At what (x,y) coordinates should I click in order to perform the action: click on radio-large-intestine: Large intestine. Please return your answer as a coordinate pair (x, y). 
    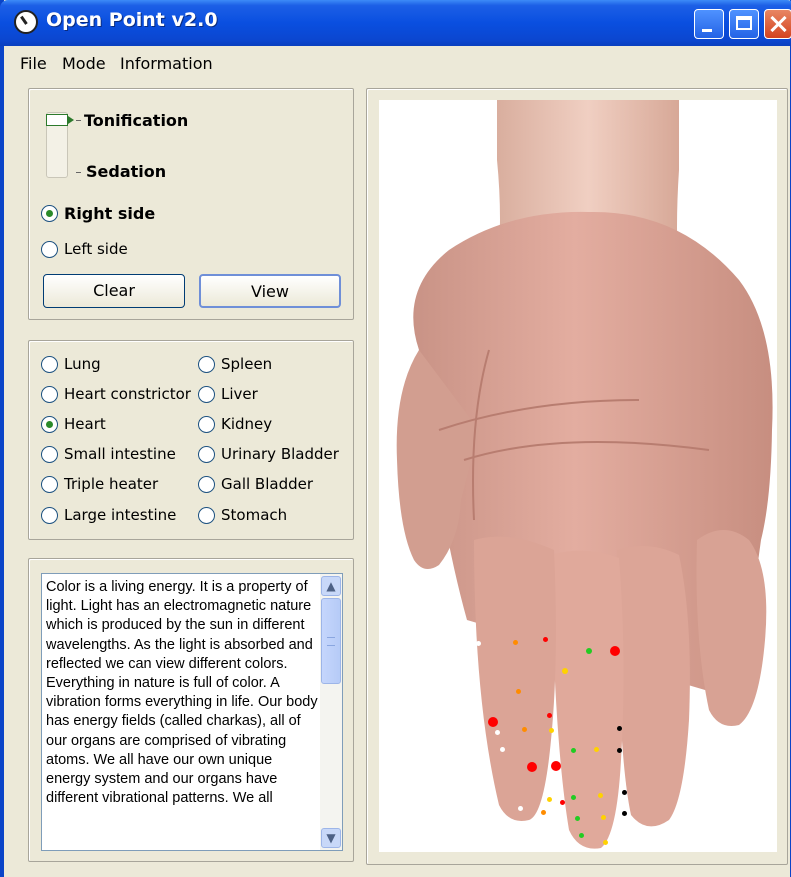
    Looking at the image, I should click on (108, 515).